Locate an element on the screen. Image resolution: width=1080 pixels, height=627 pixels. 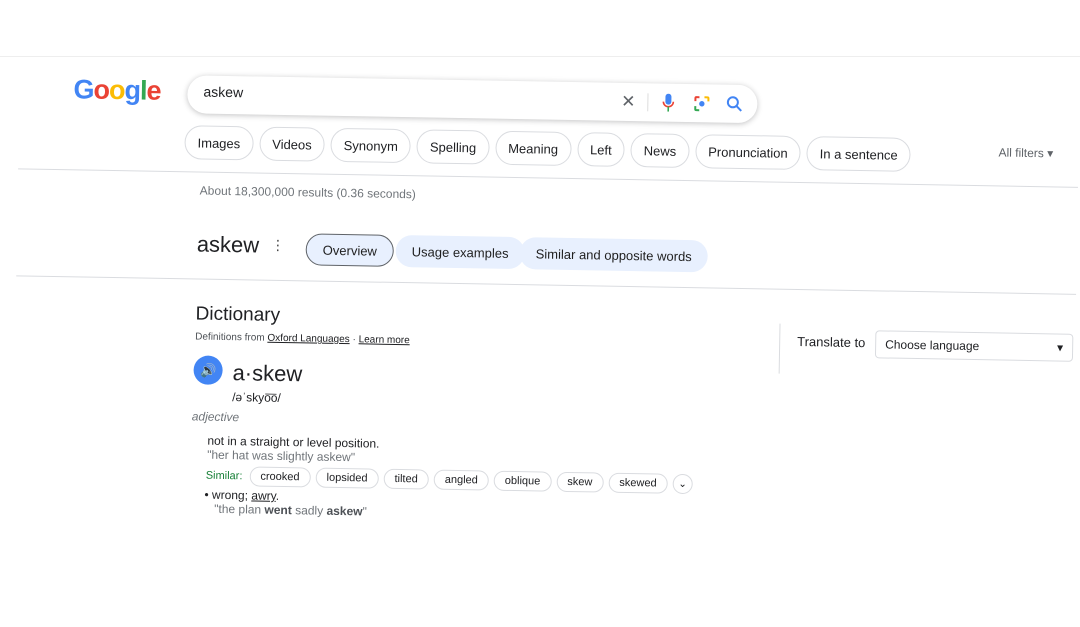
example-text: sadly is located at coordinates (309, 510).